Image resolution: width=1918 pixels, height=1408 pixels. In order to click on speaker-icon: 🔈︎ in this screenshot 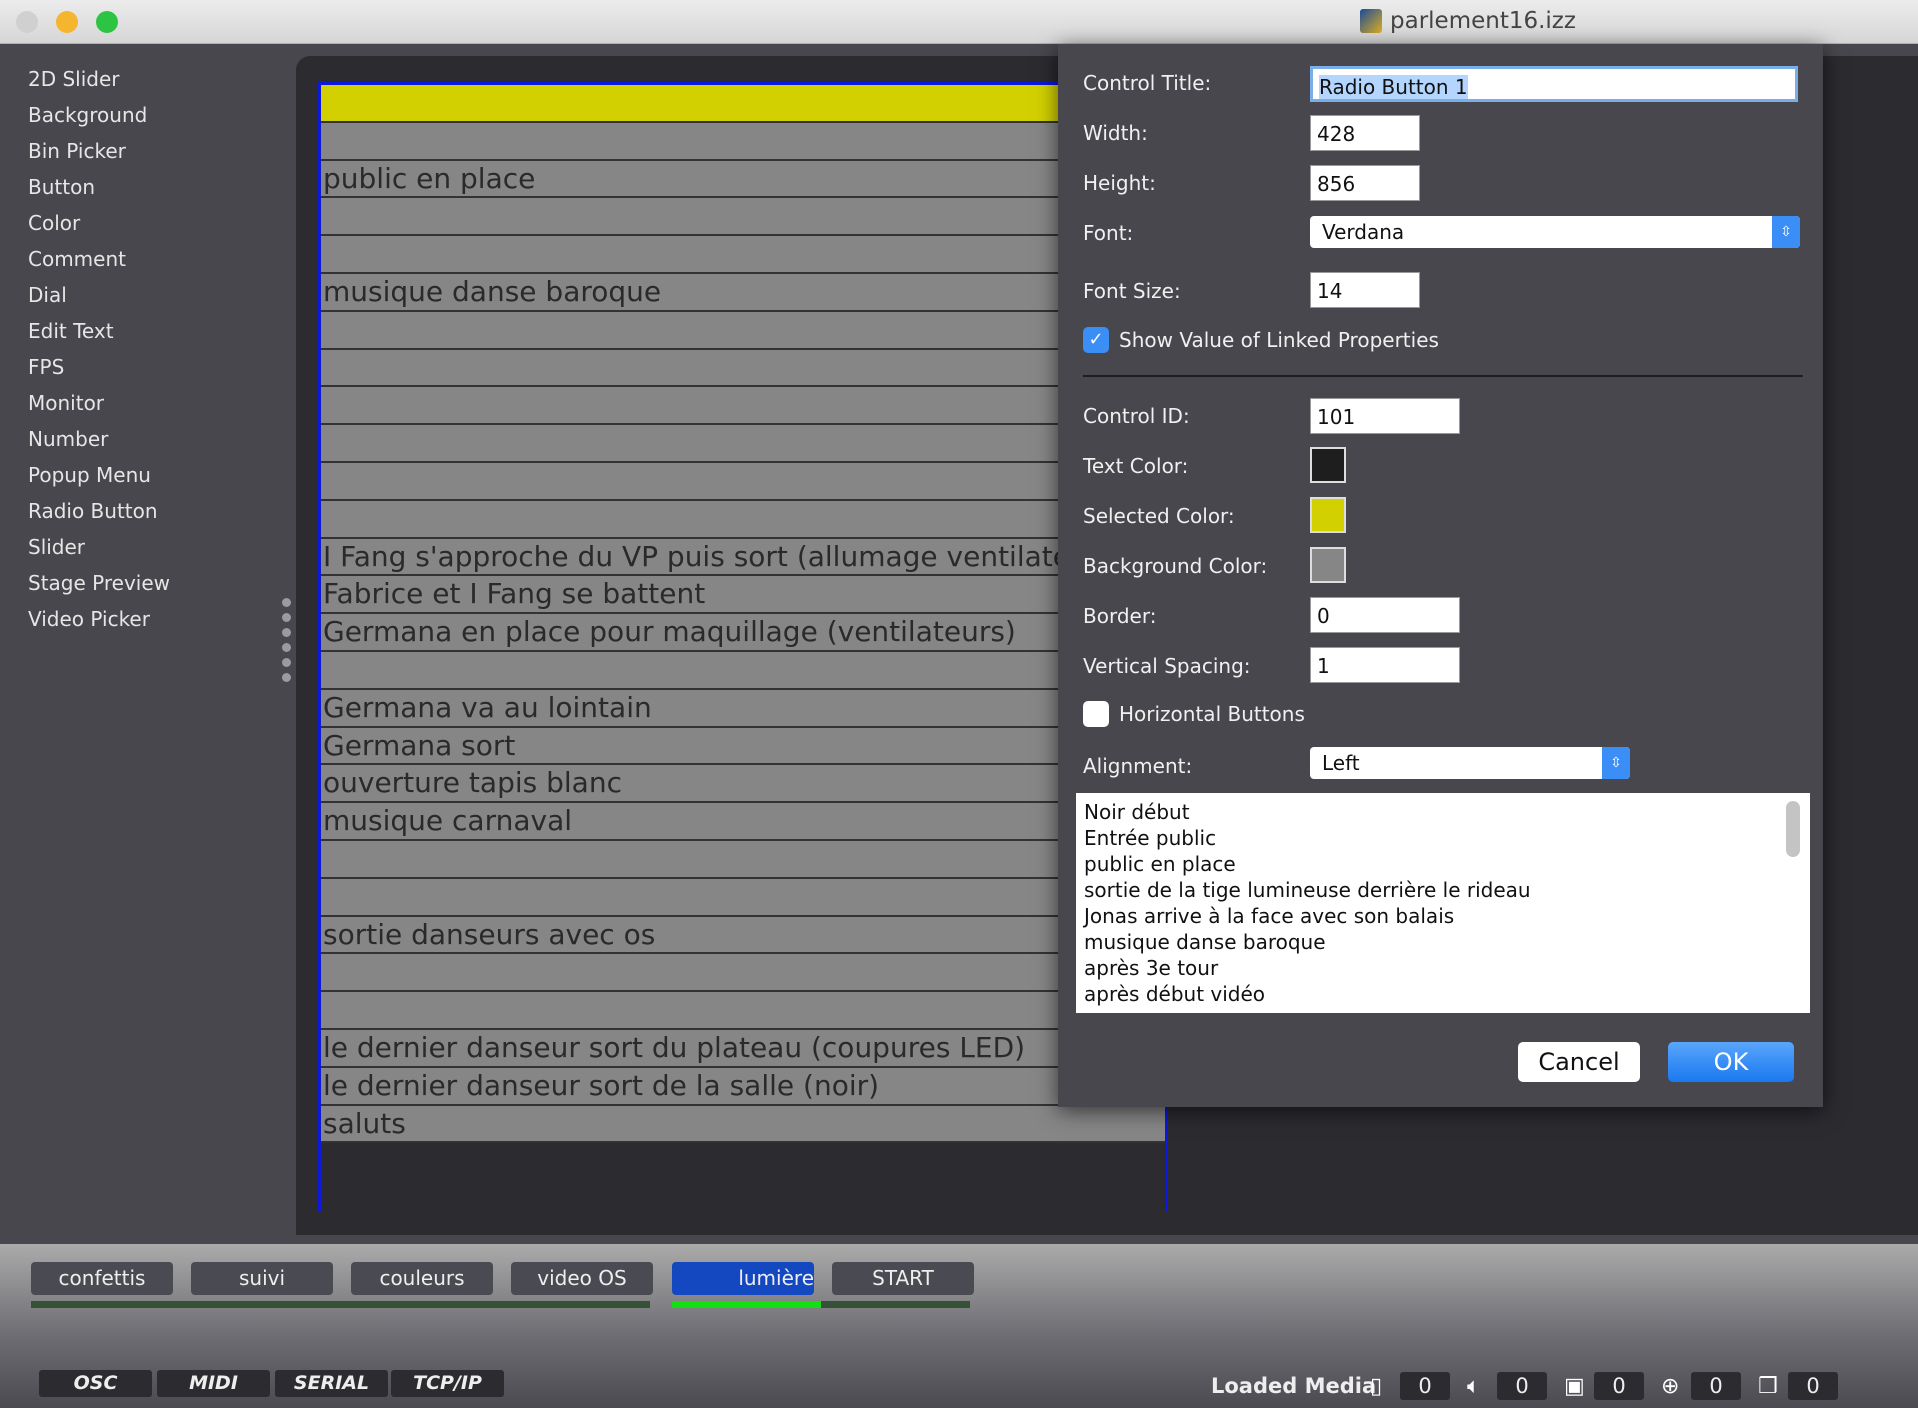, I will do `click(1474, 1386)`.